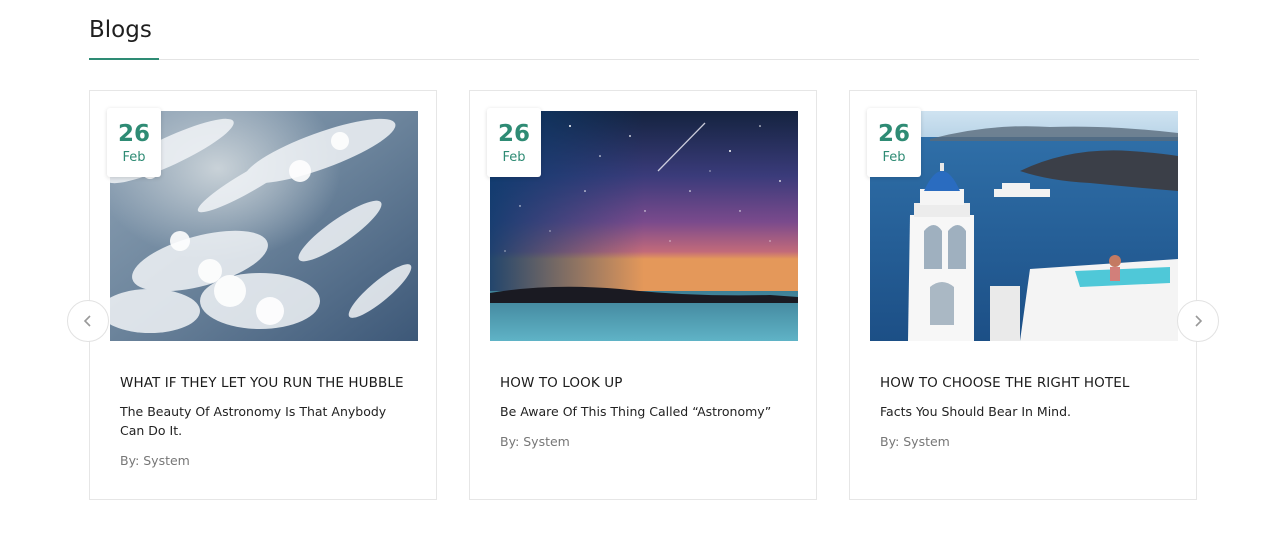  What do you see at coordinates (267, 383) in the screenshot?
I see `post-title: WHAT IF THEY LET YOU RUN THE HUBBLE` at bounding box center [267, 383].